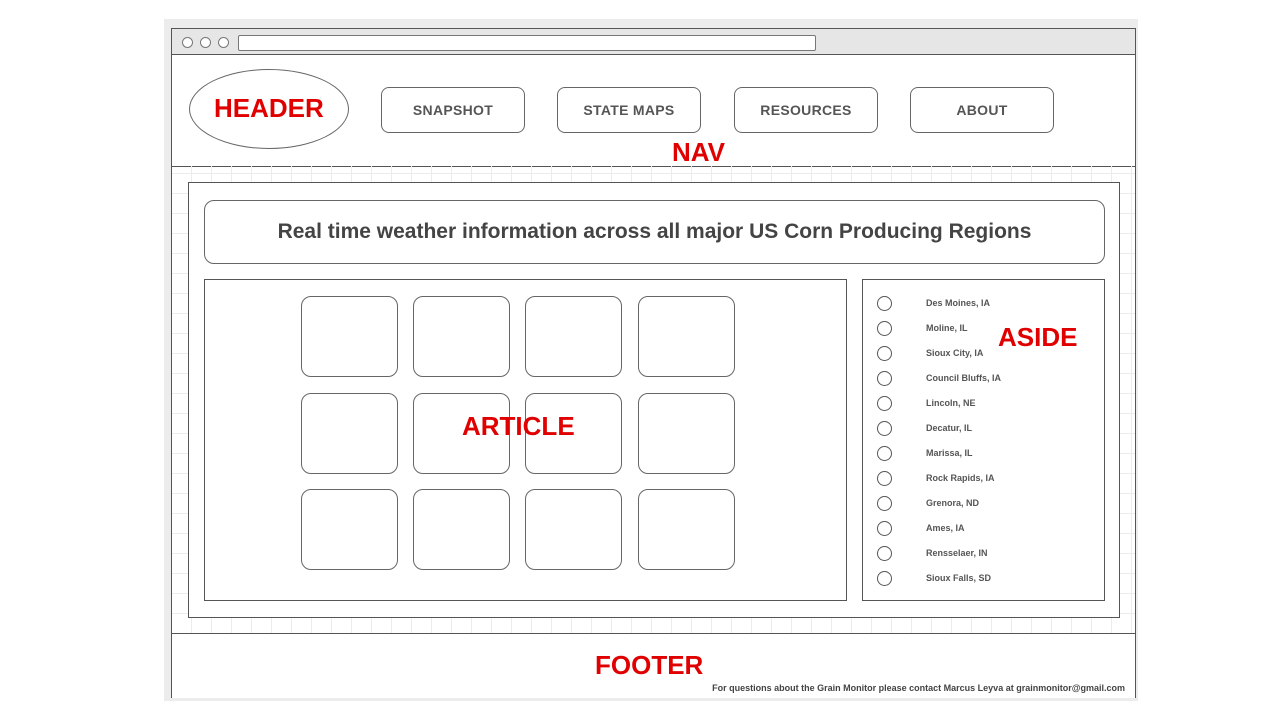  Describe the element at coordinates (629, 110) in the screenshot. I see `nav-state-maps-button: STATE MAPS` at that location.